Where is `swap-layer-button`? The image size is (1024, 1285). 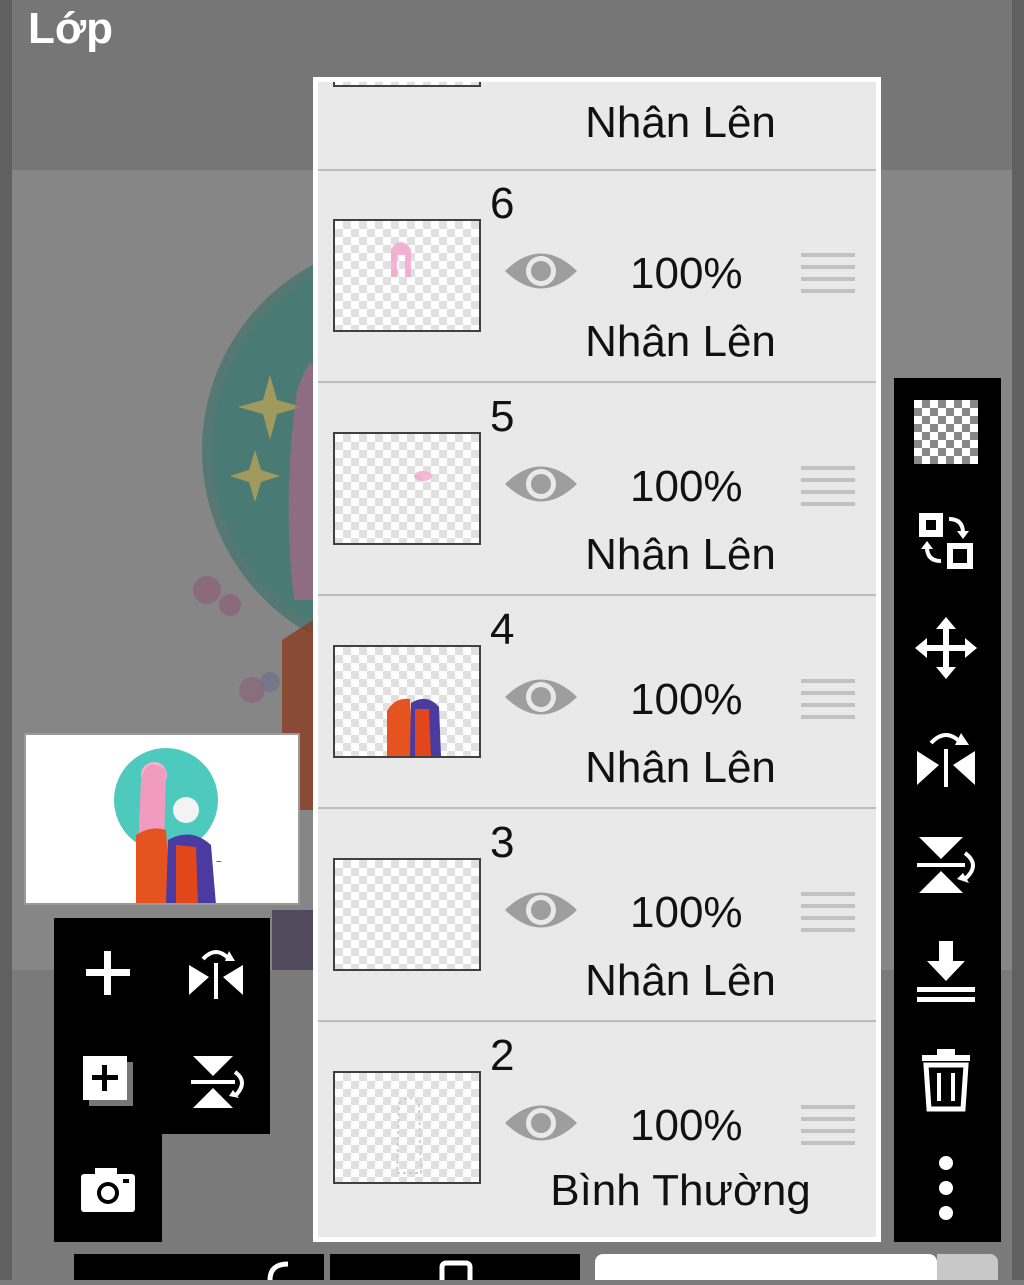
swap-layer-button is located at coordinates (946, 540).